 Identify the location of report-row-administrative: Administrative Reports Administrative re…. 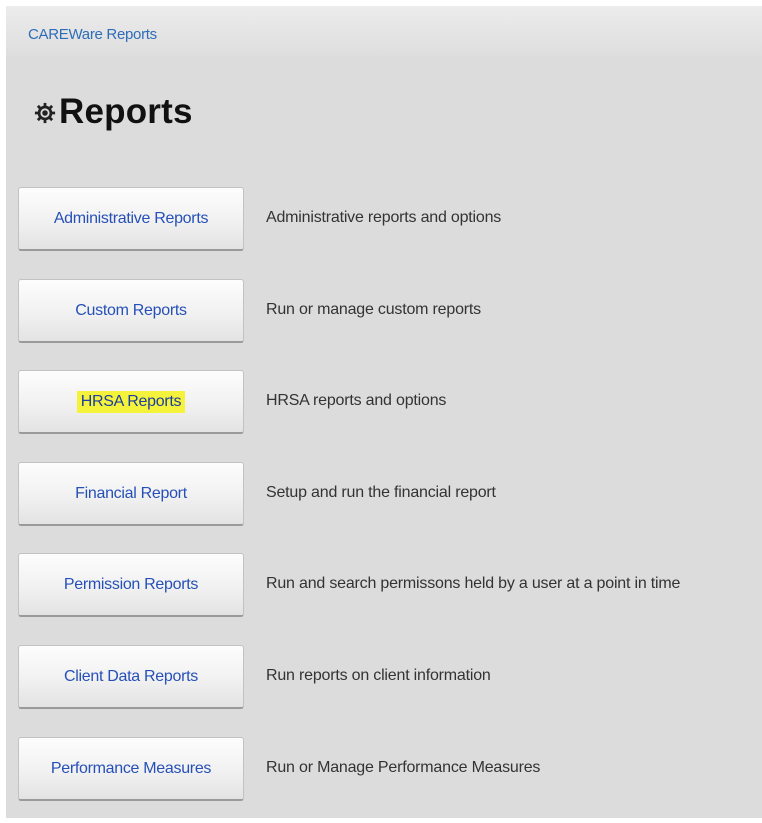
(390, 219).